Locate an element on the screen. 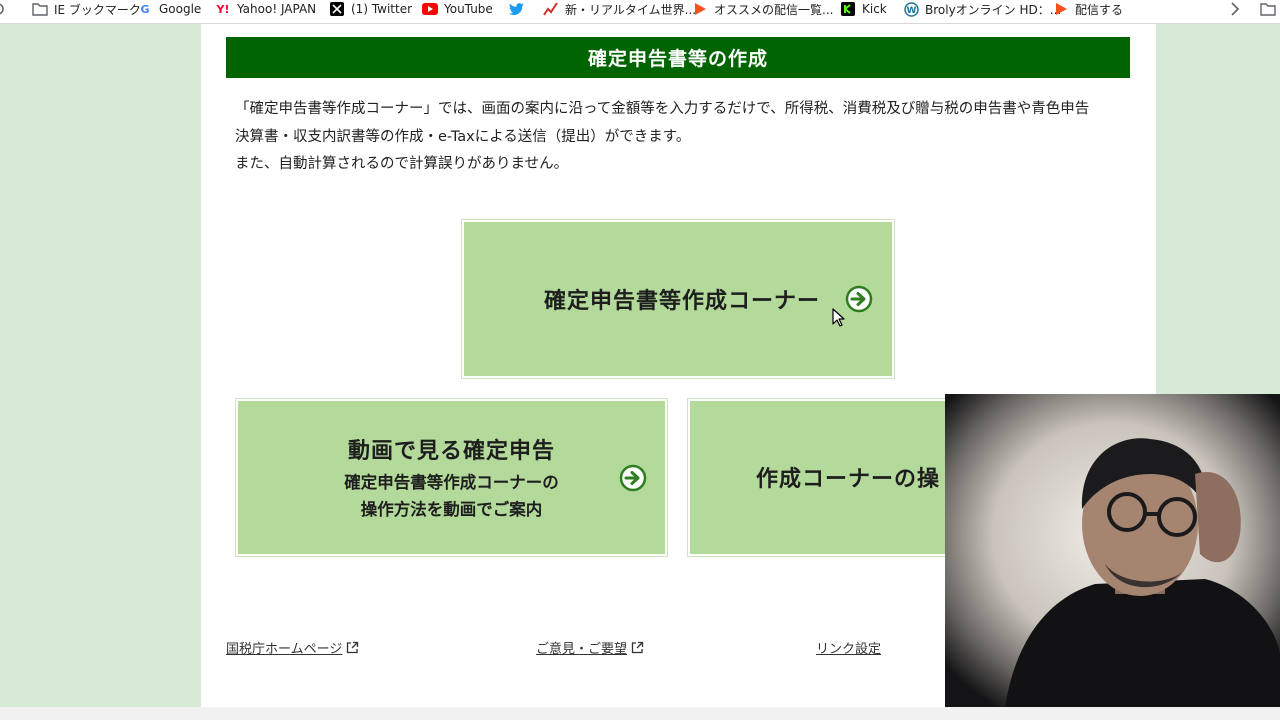 The width and height of the screenshot is (1280, 720). create-return-corner-button: 確定申告書等作成コーナー is located at coordinates (678, 299).